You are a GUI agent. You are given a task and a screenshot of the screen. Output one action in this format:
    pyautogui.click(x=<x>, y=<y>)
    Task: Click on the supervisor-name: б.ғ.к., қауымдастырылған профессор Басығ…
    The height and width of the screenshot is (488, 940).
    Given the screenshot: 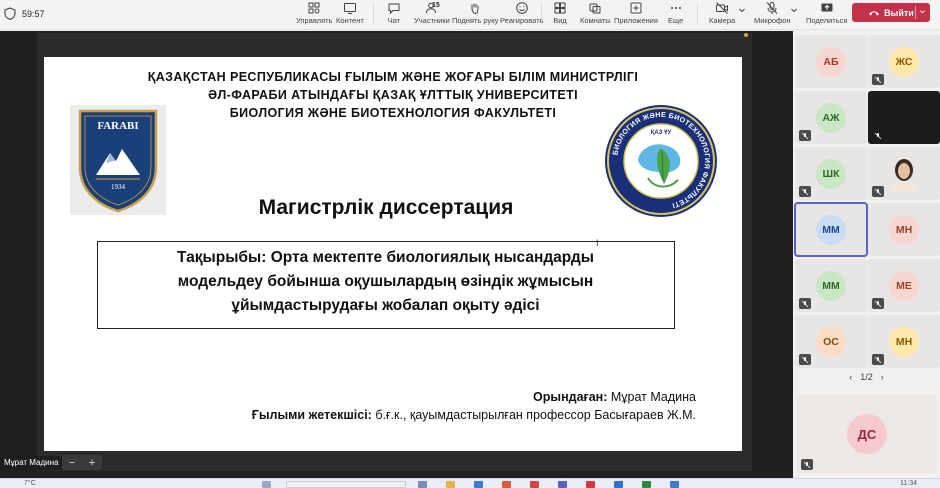 What is the action you would take?
    pyautogui.click(x=533, y=415)
    